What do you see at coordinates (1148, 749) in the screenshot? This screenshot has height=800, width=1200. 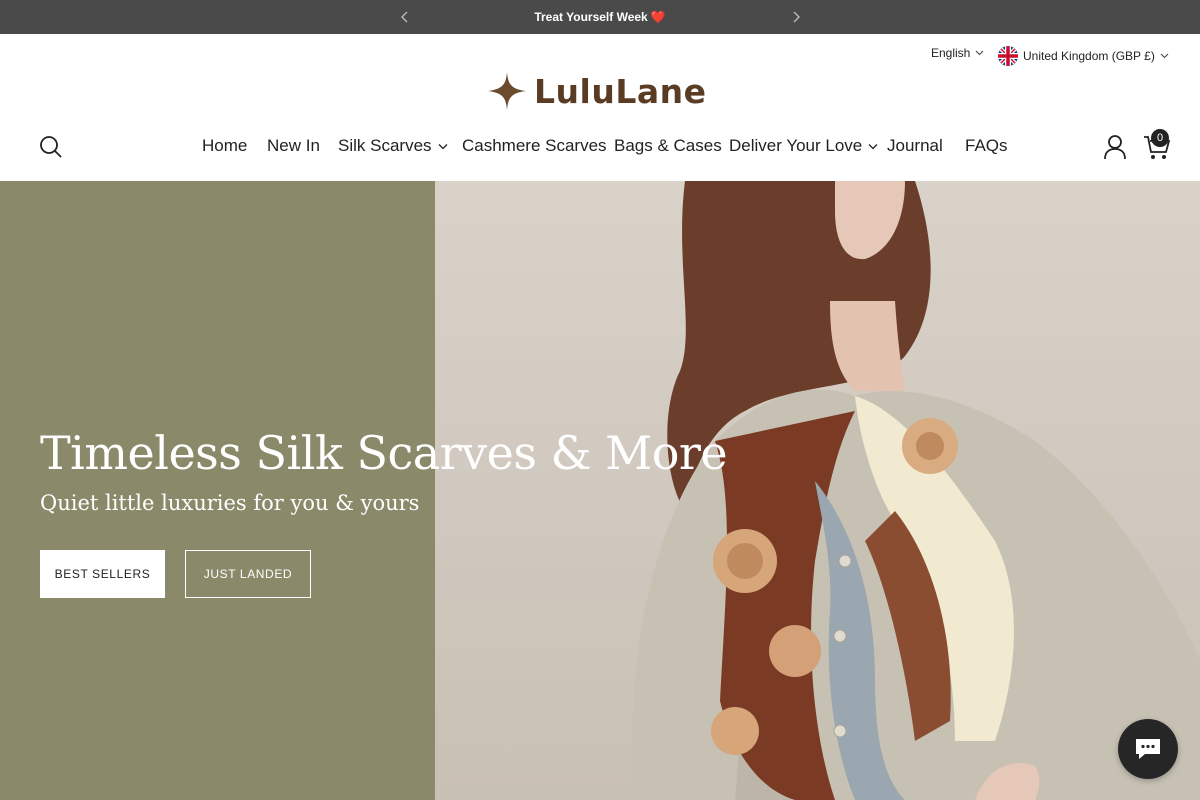 I see `chat-icon` at bounding box center [1148, 749].